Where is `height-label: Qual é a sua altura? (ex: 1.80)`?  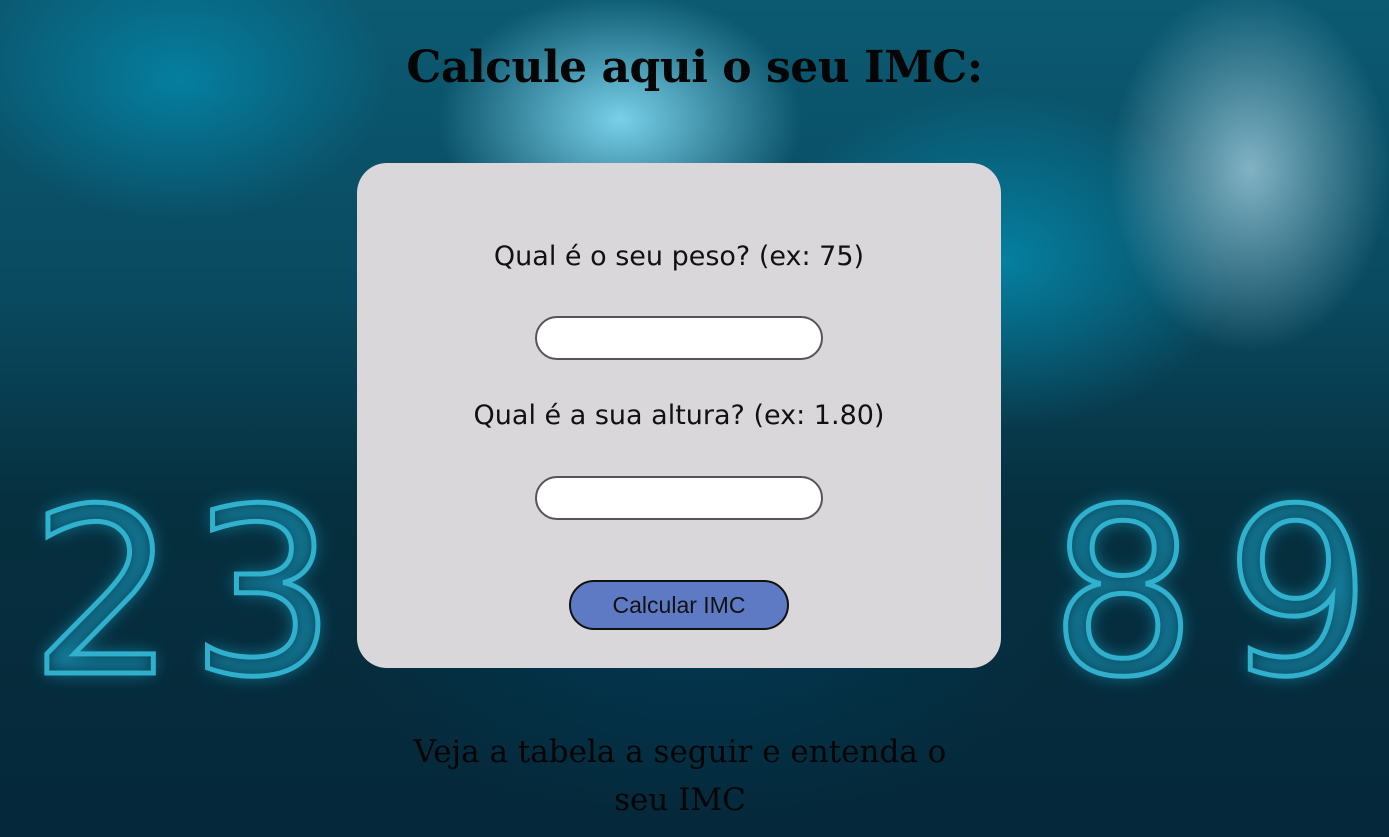 height-label: Qual é a sua altura? (ex: 1.80) is located at coordinates (679, 415).